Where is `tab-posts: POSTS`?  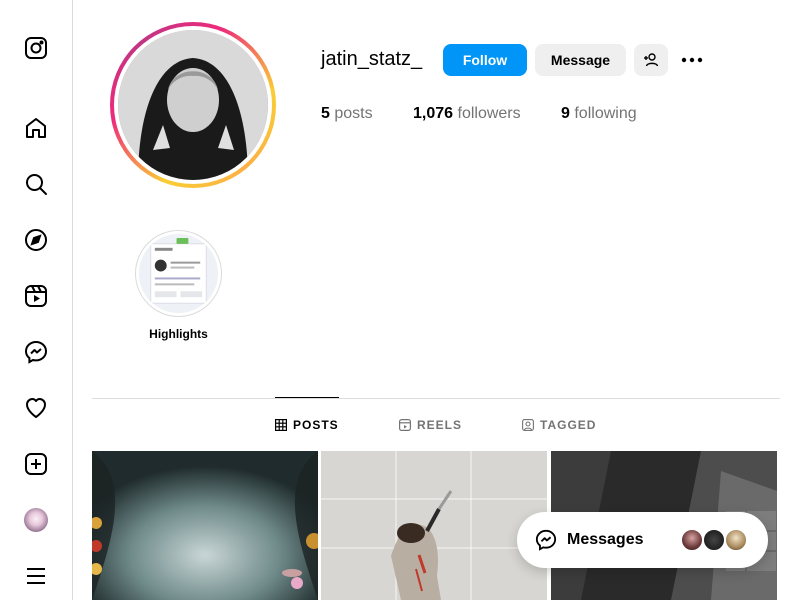 tab-posts: POSTS is located at coordinates (307, 425).